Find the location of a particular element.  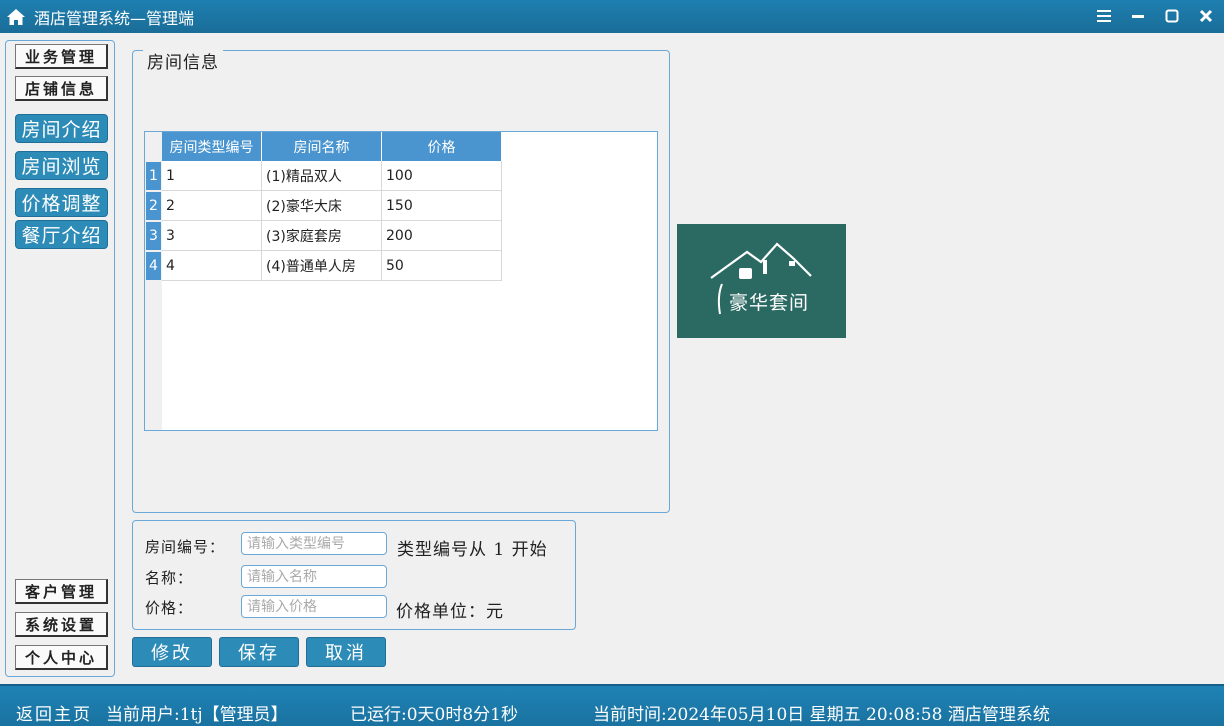

room-info-title: 房间信息 is located at coordinates (183, 60).